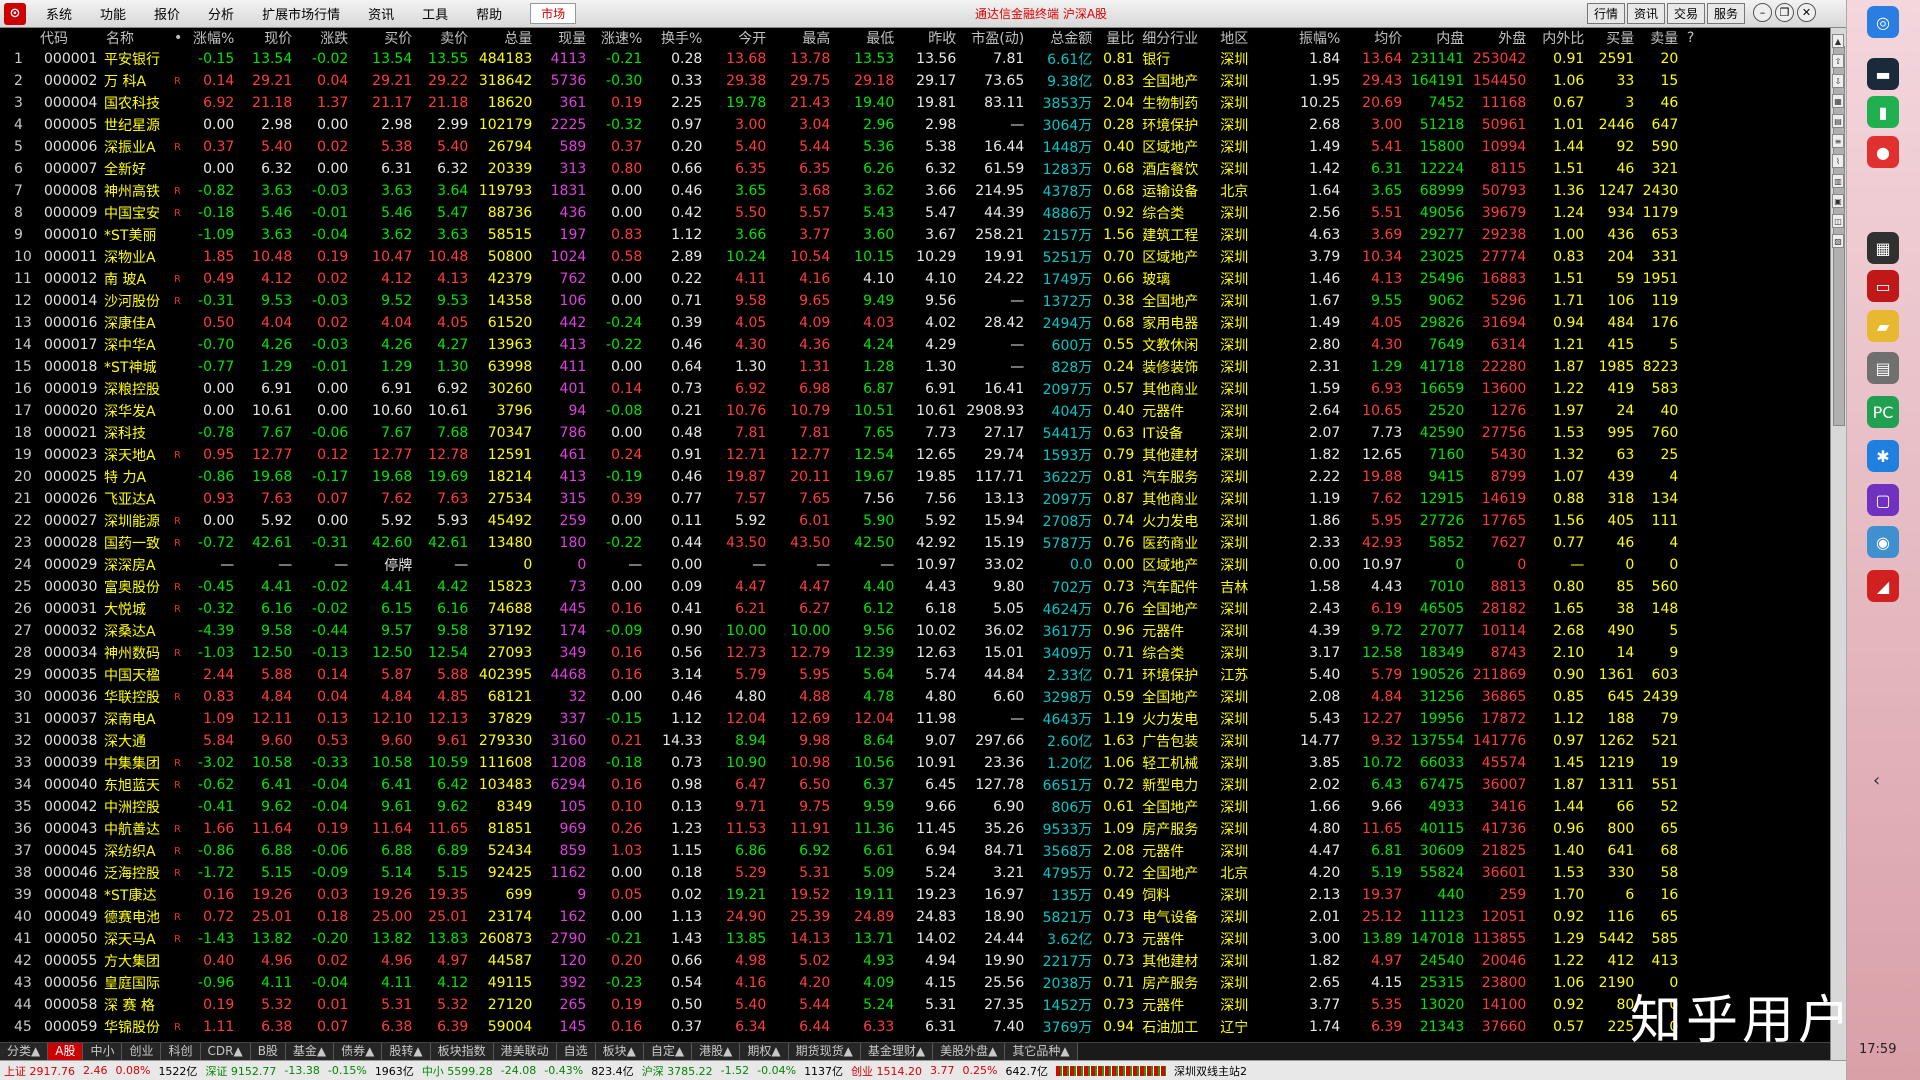  What do you see at coordinates (1762, 12) in the screenshot?
I see `minimize-icon: –` at bounding box center [1762, 12].